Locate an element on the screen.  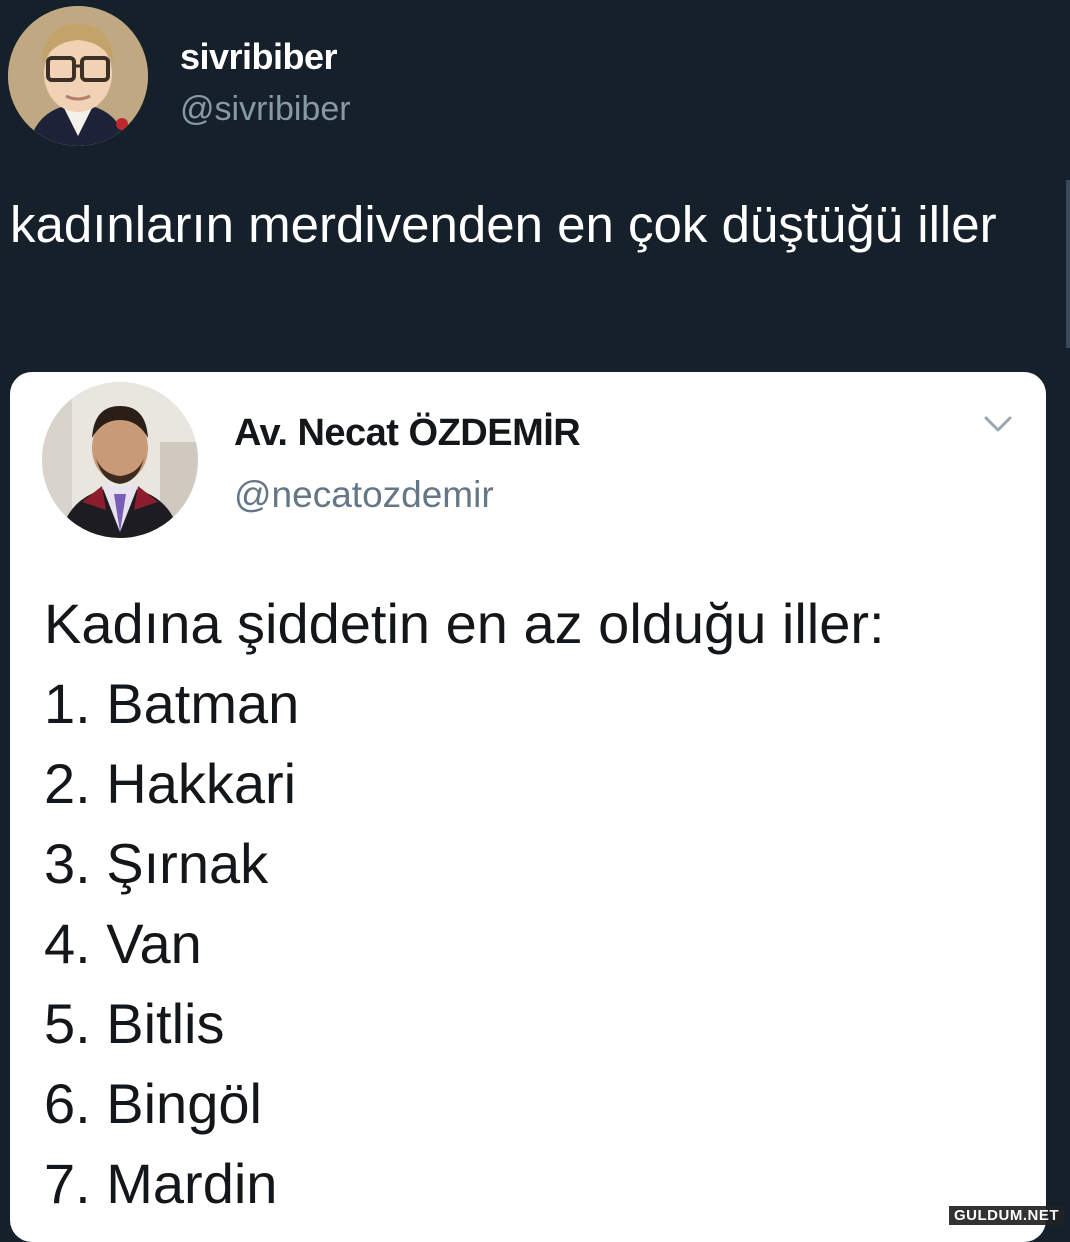
inner-avatar is located at coordinates (120, 460).